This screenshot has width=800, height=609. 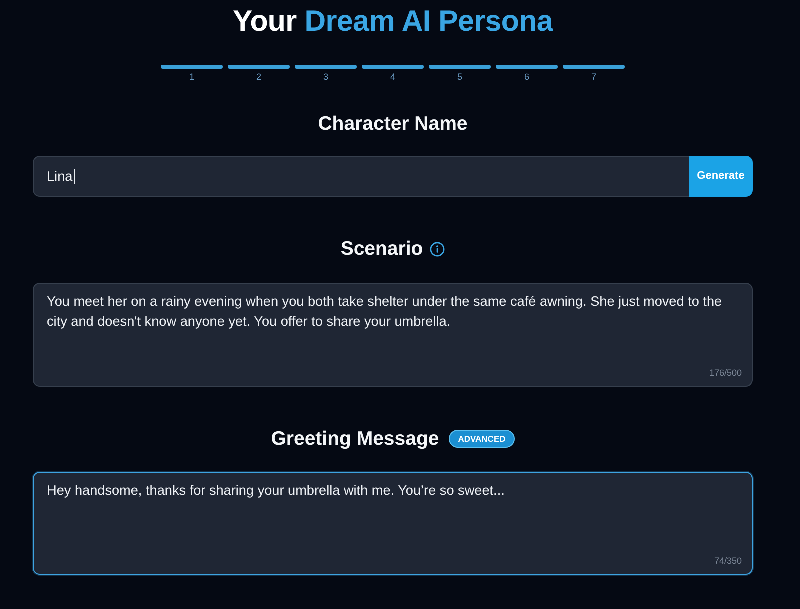 I want to click on info-icon, so click(x=438, y=249).